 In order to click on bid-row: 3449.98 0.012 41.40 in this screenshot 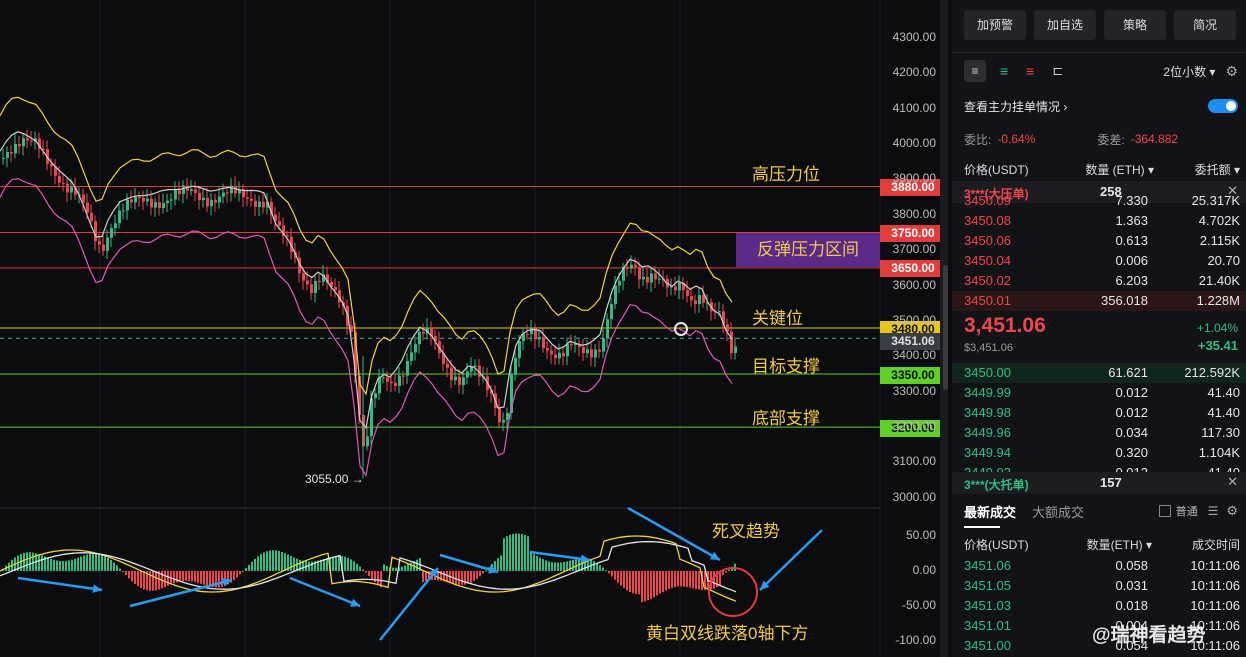, I will do `click(1099, 413)`.